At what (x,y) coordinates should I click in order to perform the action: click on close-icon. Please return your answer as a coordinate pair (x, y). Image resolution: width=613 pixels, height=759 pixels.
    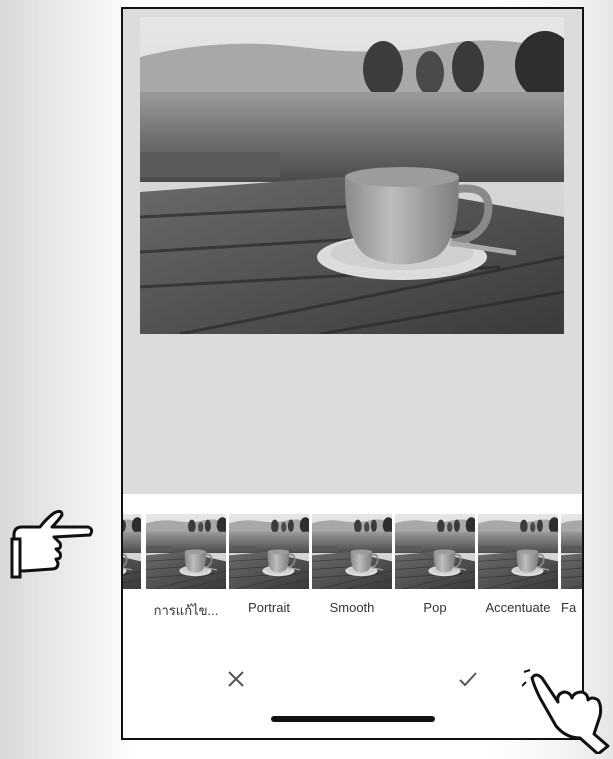
    Looking at the image, I should click on (236, 679).